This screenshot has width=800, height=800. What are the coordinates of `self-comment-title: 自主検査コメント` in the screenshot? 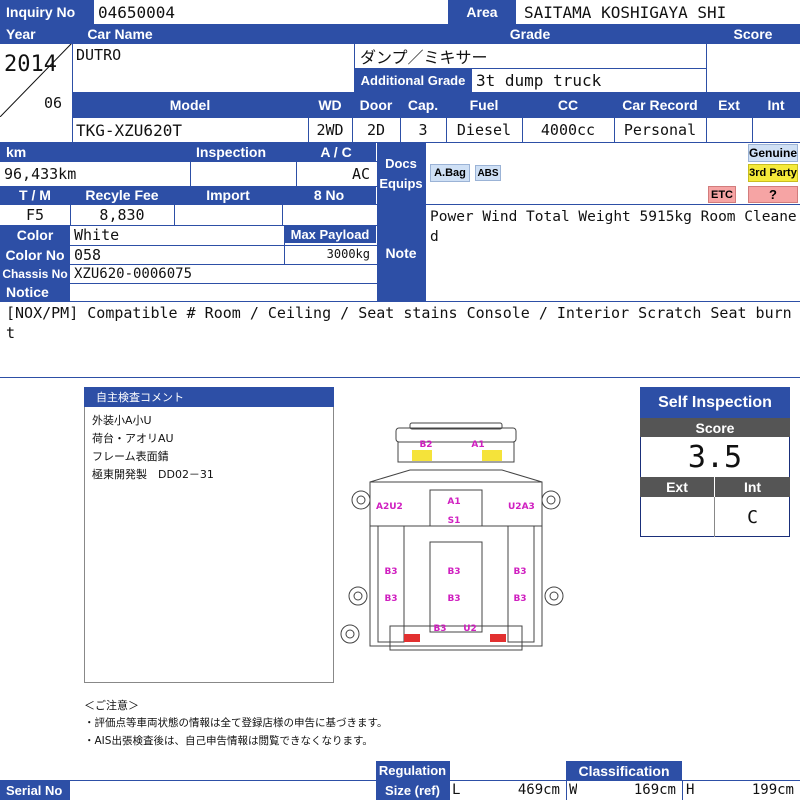 It's located at (209, 397).